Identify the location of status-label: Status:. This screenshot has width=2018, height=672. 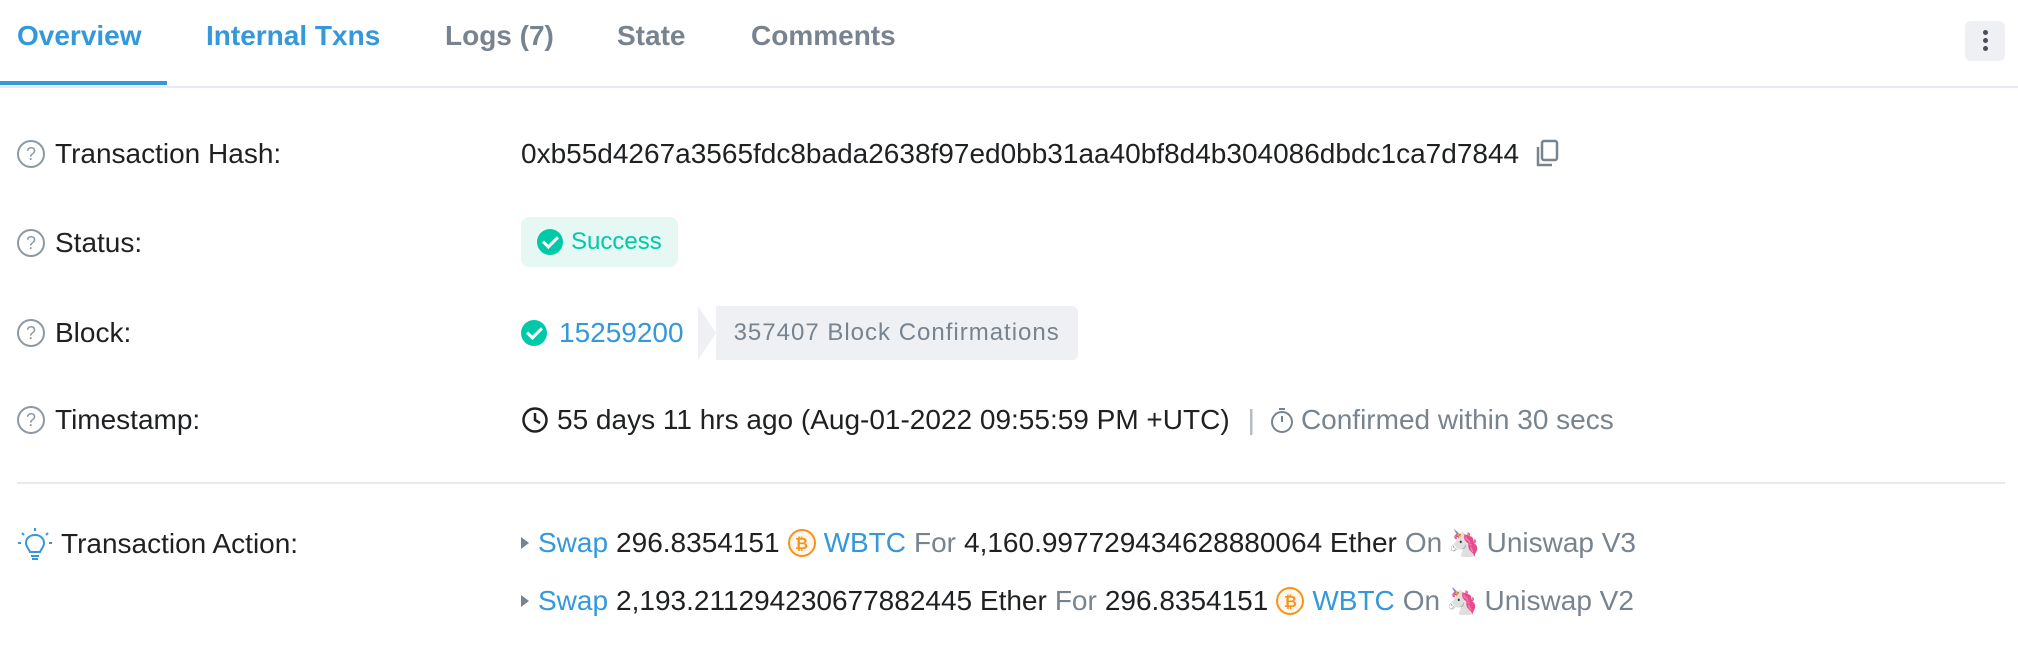
(99, 242).